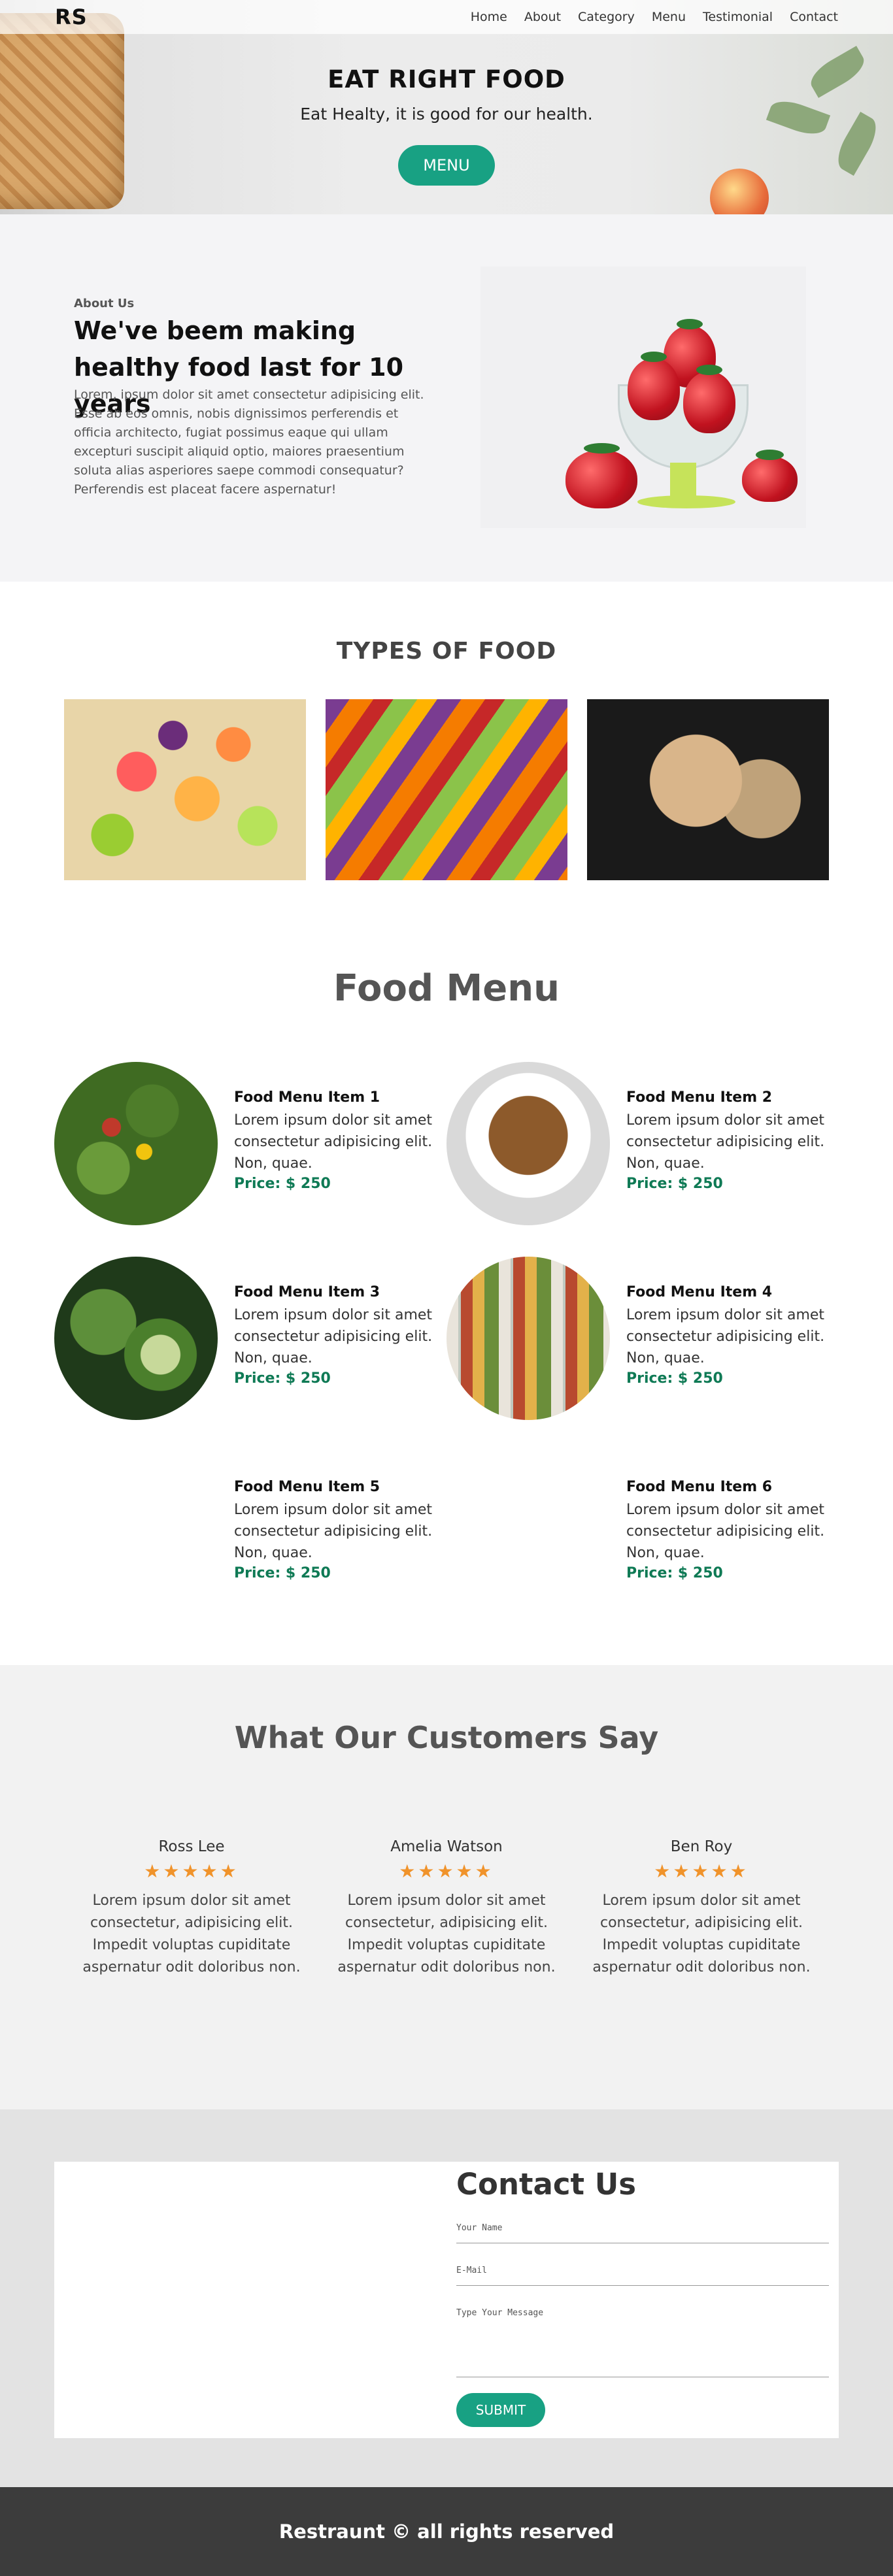 The width and height of the screenshot is (893, 2576). I want to click on menu-button: MENU, so click(446, 165).